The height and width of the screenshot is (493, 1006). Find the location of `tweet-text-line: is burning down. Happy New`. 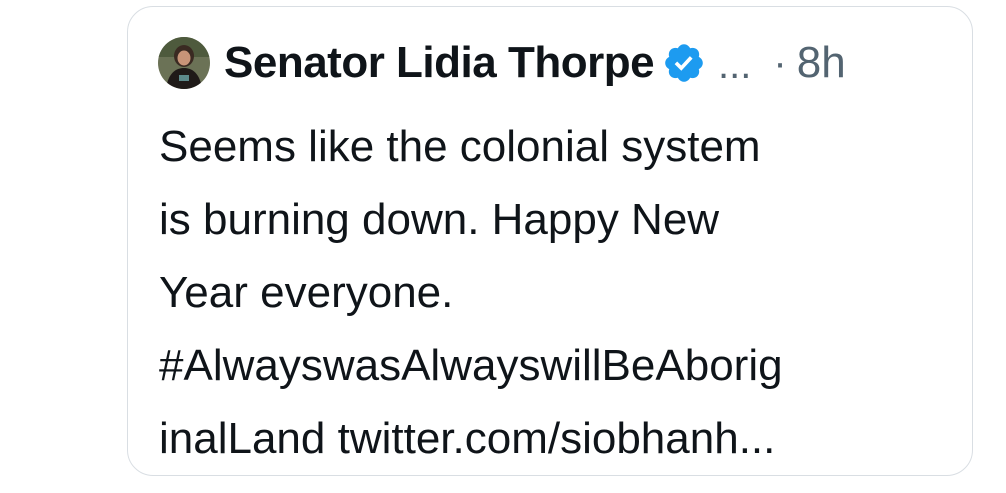

tweet-text-line: is burning down. Happy New is located at coordinates (439, 219).